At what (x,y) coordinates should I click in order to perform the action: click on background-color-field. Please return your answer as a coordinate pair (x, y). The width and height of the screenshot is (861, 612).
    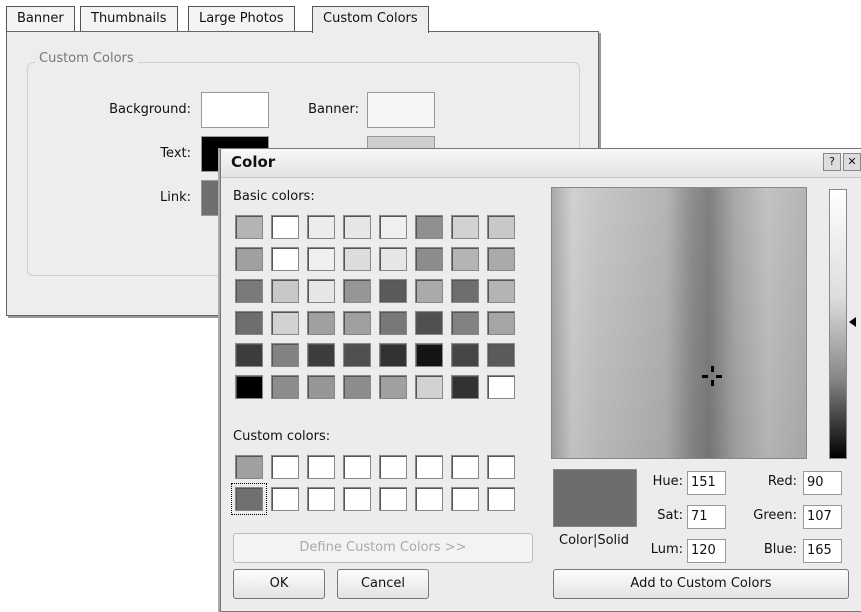
    Looking at the image, I should click on (235, 110).